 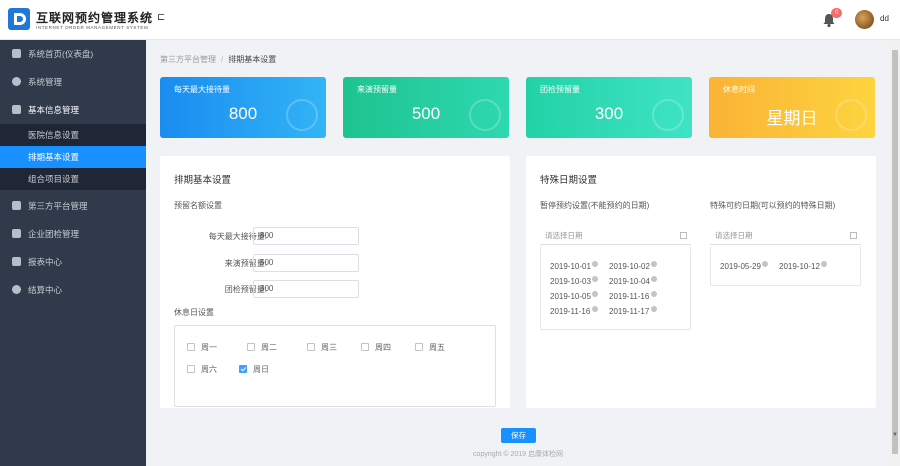 What do you see at coordinates (203, 180) in the screenshot?
I see `panel-title: 排期基本设置` at bounding box center [203, 180].